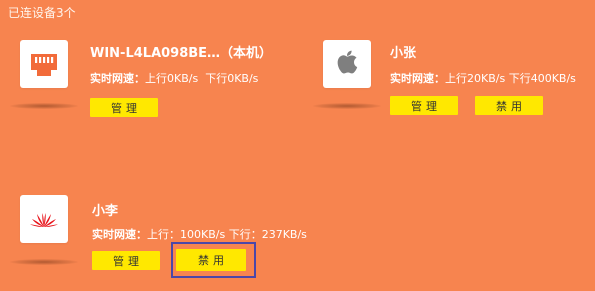 The height and width of the screenshot is (291, 595). What do you see at coordinates (347, 64) in the screenshot?
I see `apple-logo-icon` at bounding box center [347, 64].